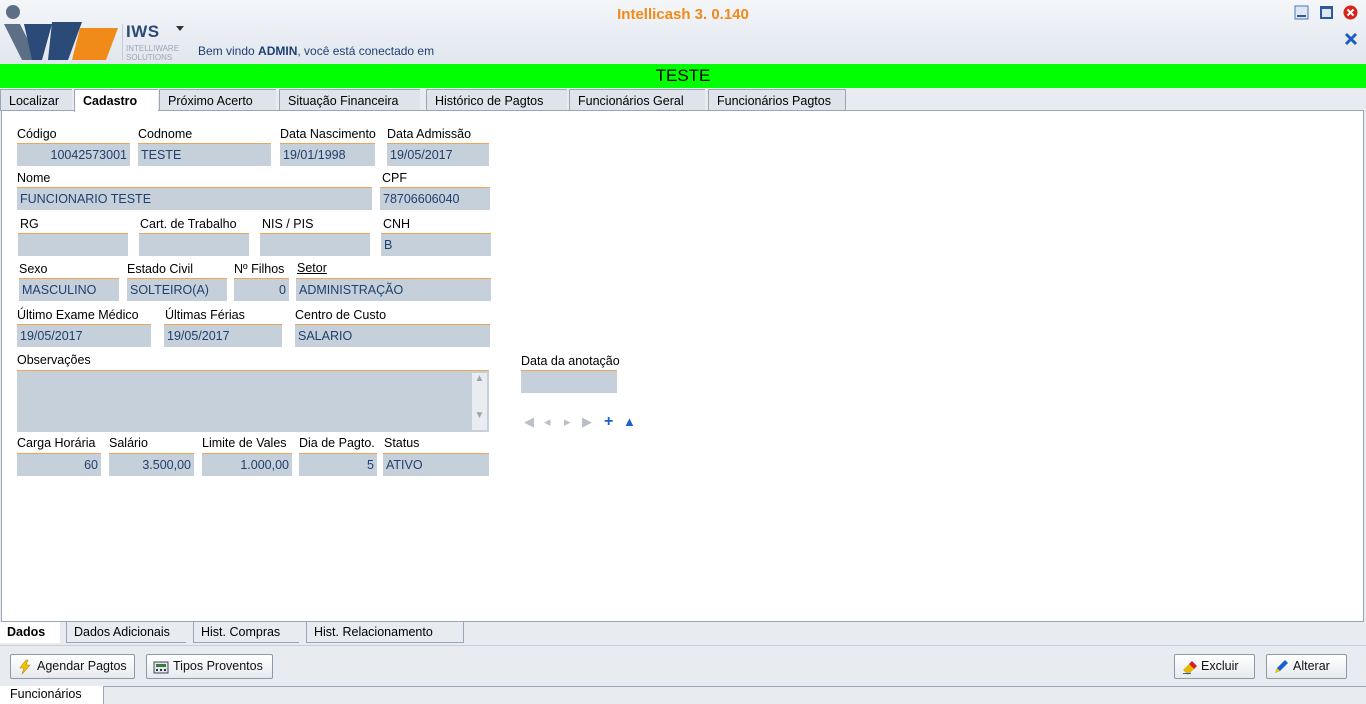 Image resolution: width=1366 pixels, height=704 pixels. I want to click on tab-label: Funcionários Geral, so click(631, 101).